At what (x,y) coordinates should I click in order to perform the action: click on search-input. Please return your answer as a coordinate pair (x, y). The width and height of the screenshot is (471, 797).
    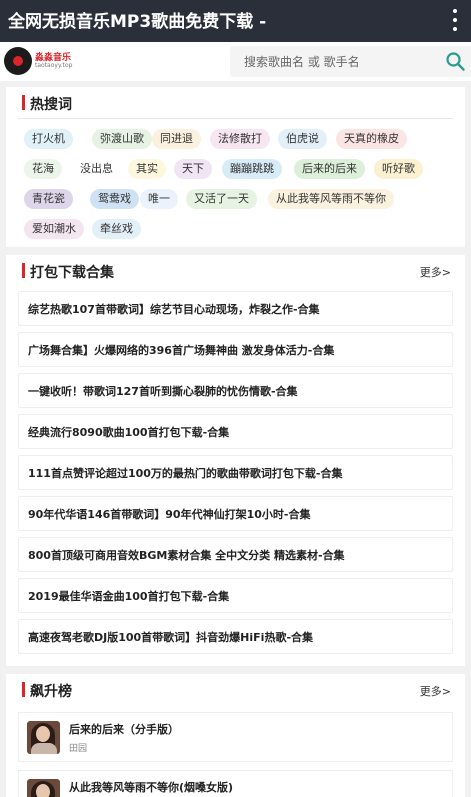
    Looking at the image, I should click on (332, 61).